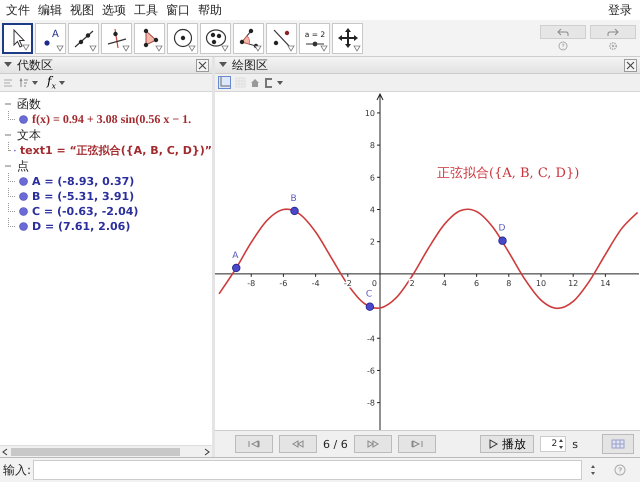 The height and width of the screenshot is (482, 640). I want to click on point-label: B, so click(293, 199).